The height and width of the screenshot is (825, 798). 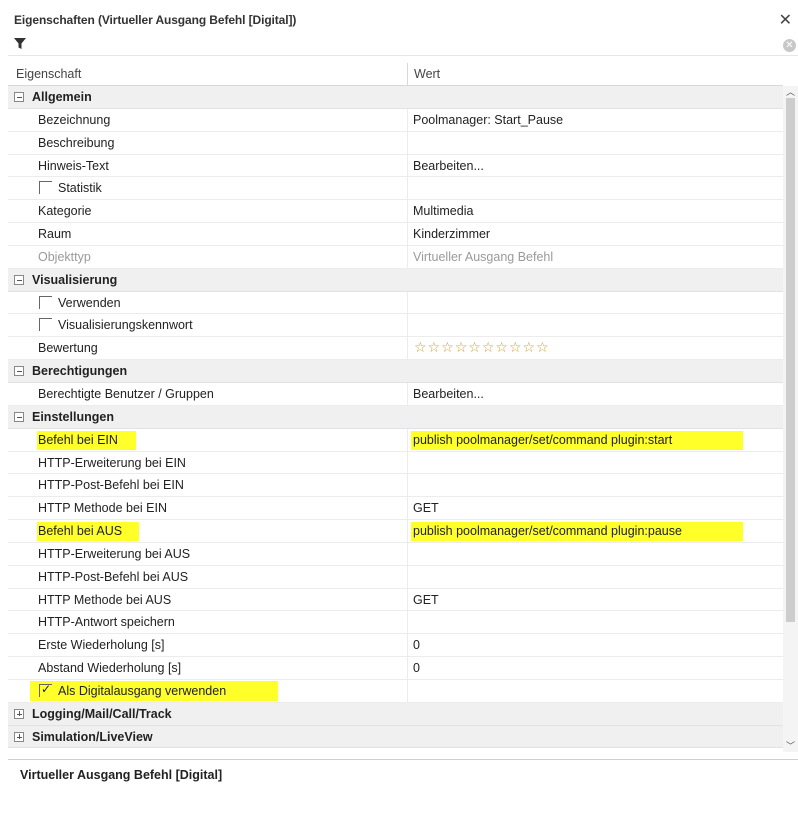 I want to click on property-value: Kinderzimmer, so click(x=451, y=234).